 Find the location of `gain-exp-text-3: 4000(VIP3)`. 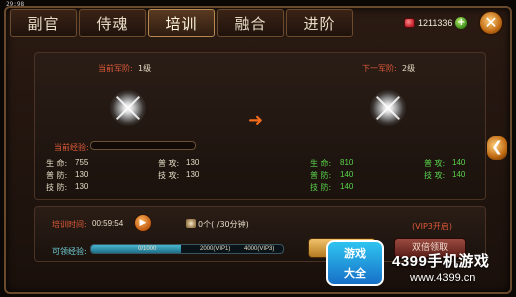

gain-exp-text-3: 4000(VIP3) is located at coordinates (259, 249).